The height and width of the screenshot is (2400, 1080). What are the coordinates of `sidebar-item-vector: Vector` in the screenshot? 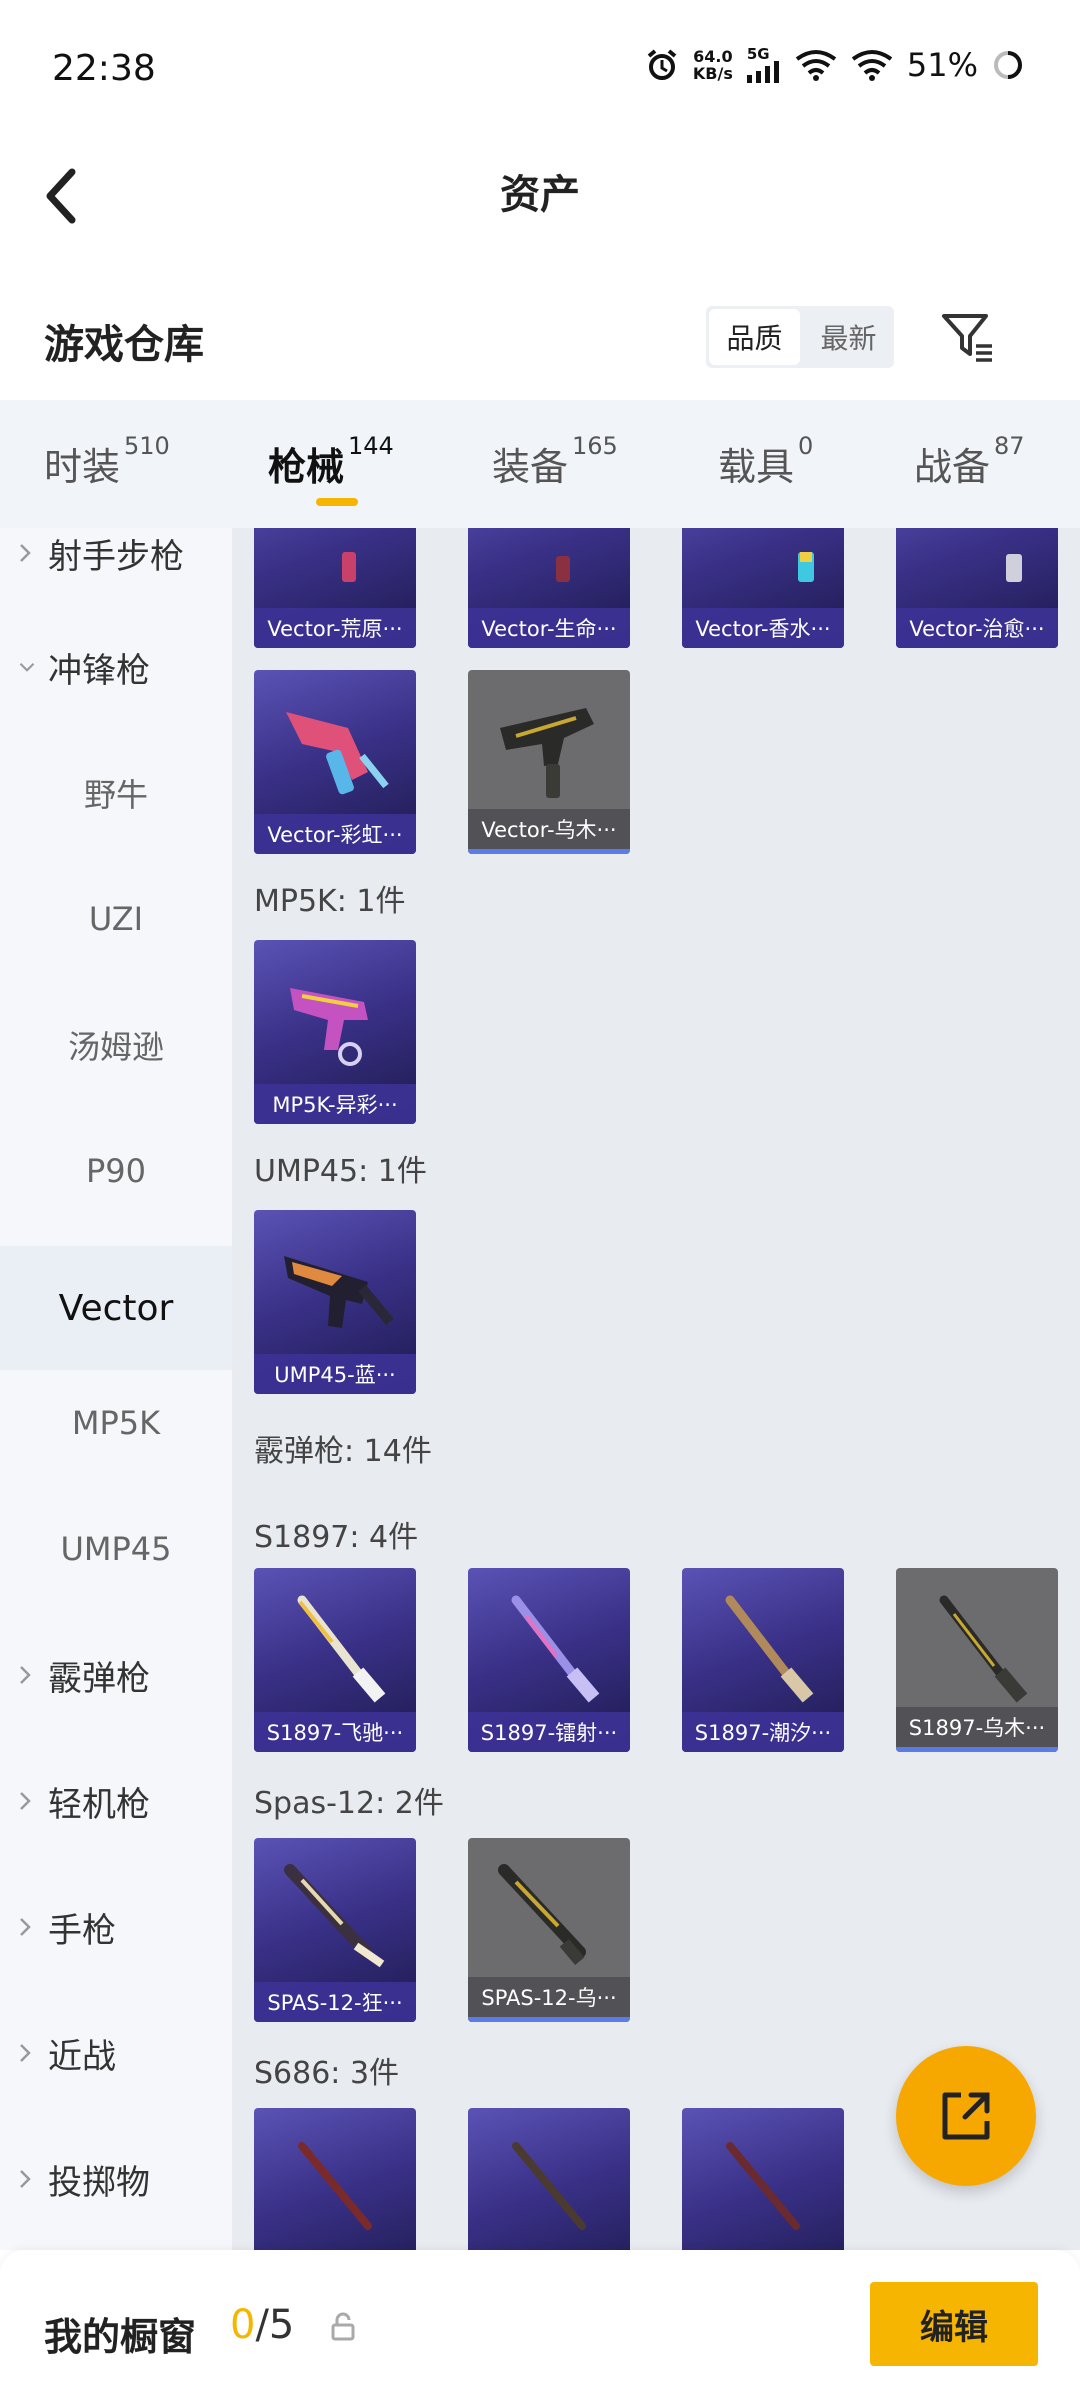 It's located at (116, 1308).